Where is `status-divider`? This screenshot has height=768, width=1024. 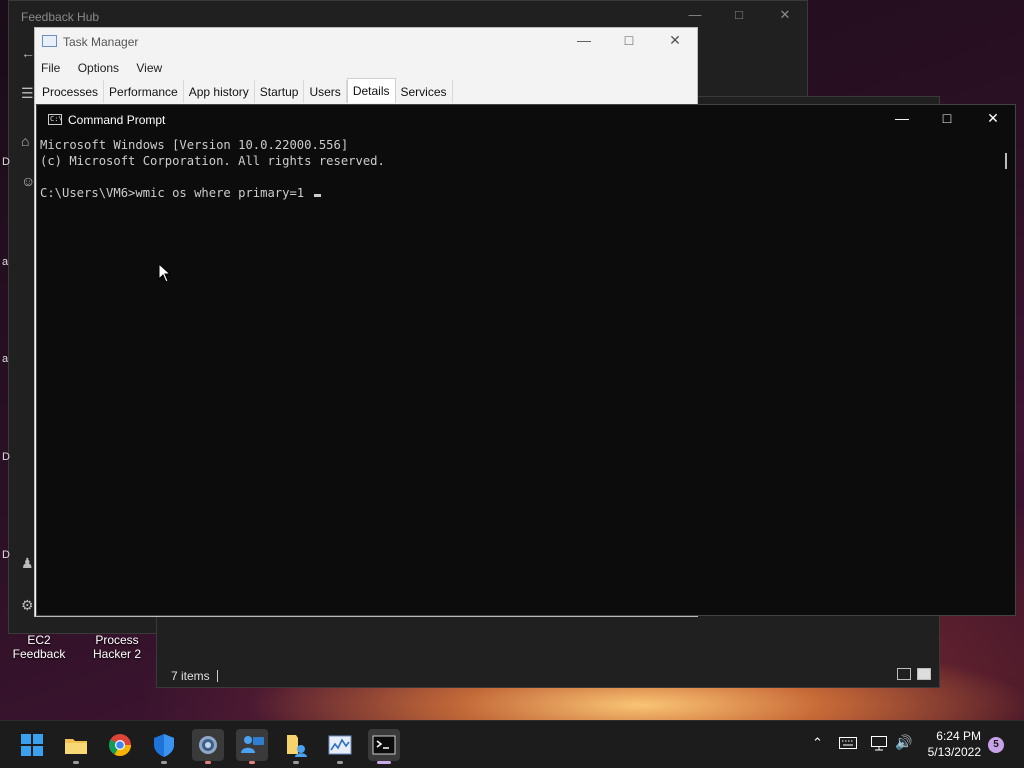
status-divider is located at coordinates (217, 676).